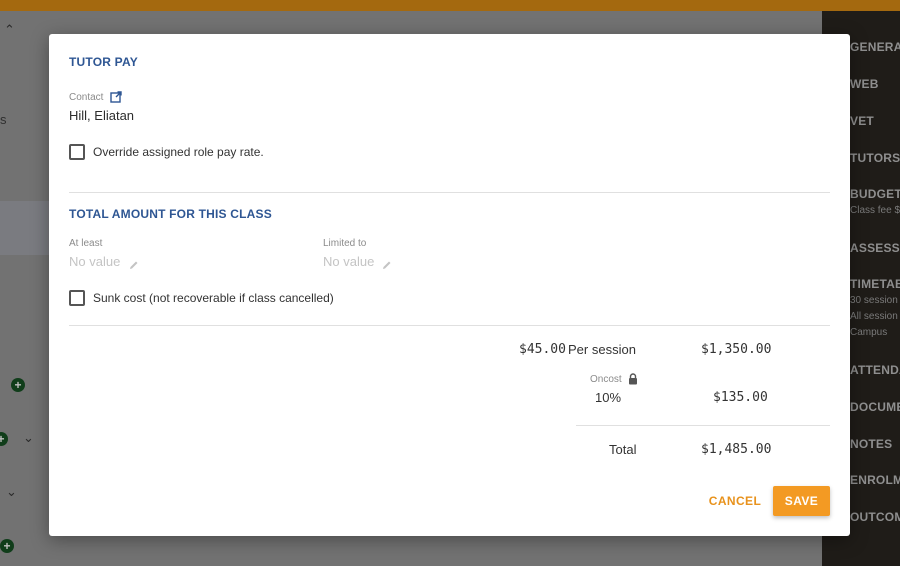  Describe the element at coordinates (735, 501) in the screenshot. I see `cancel-button: CANCEL` at that location.